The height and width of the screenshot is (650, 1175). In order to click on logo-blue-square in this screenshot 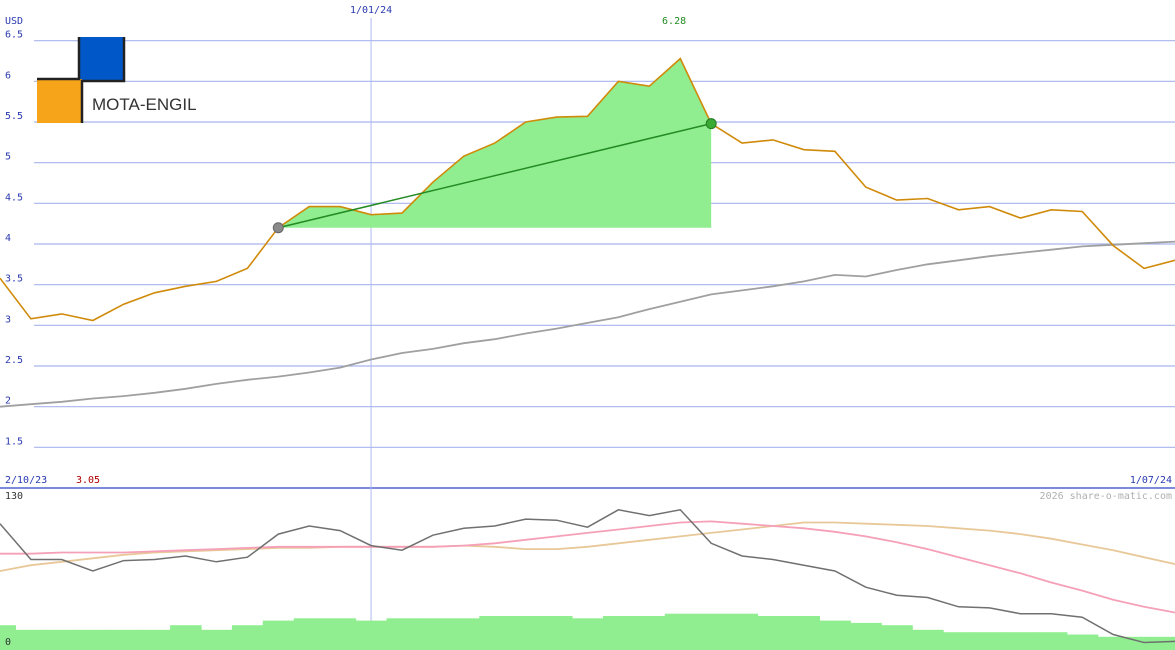, I will do `click(101, 59)`.